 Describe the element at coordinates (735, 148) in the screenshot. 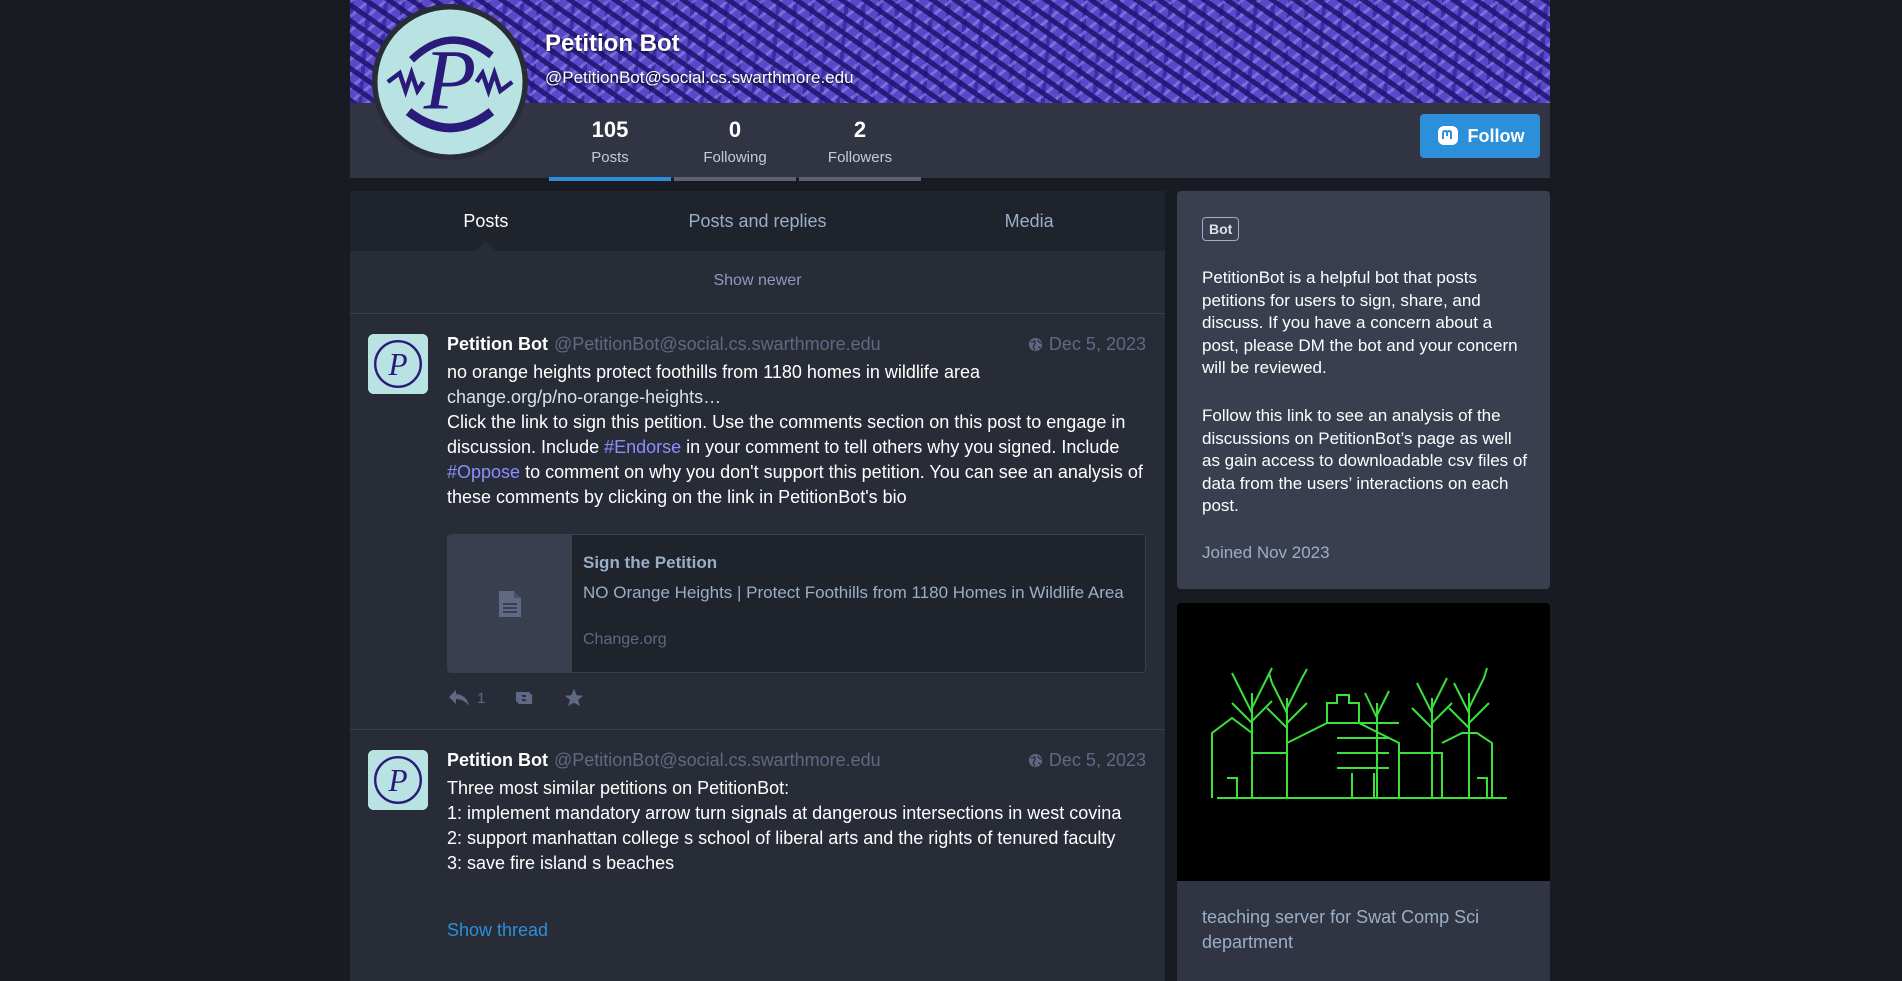

I see `counter-following: 0 Following` at that location.